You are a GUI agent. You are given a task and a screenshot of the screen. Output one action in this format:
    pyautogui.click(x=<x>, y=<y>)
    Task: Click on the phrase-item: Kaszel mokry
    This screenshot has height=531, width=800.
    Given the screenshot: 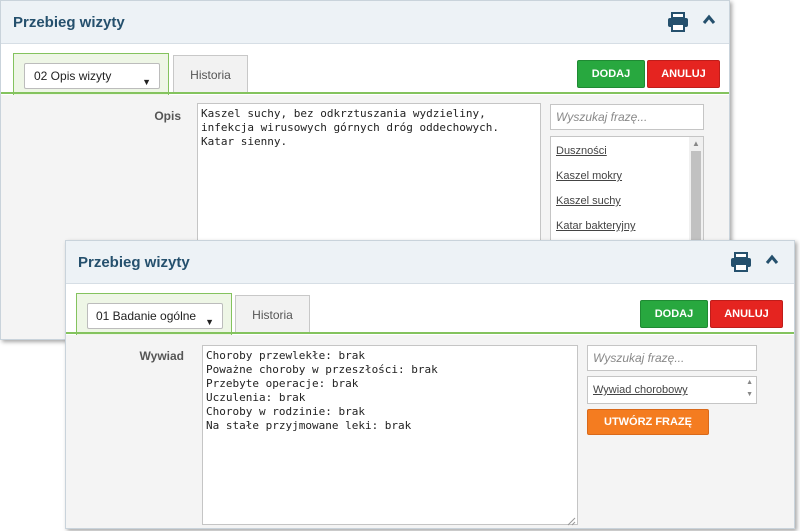 What is the action you would take?
    pyautogui.click(x=589, y=176)
    